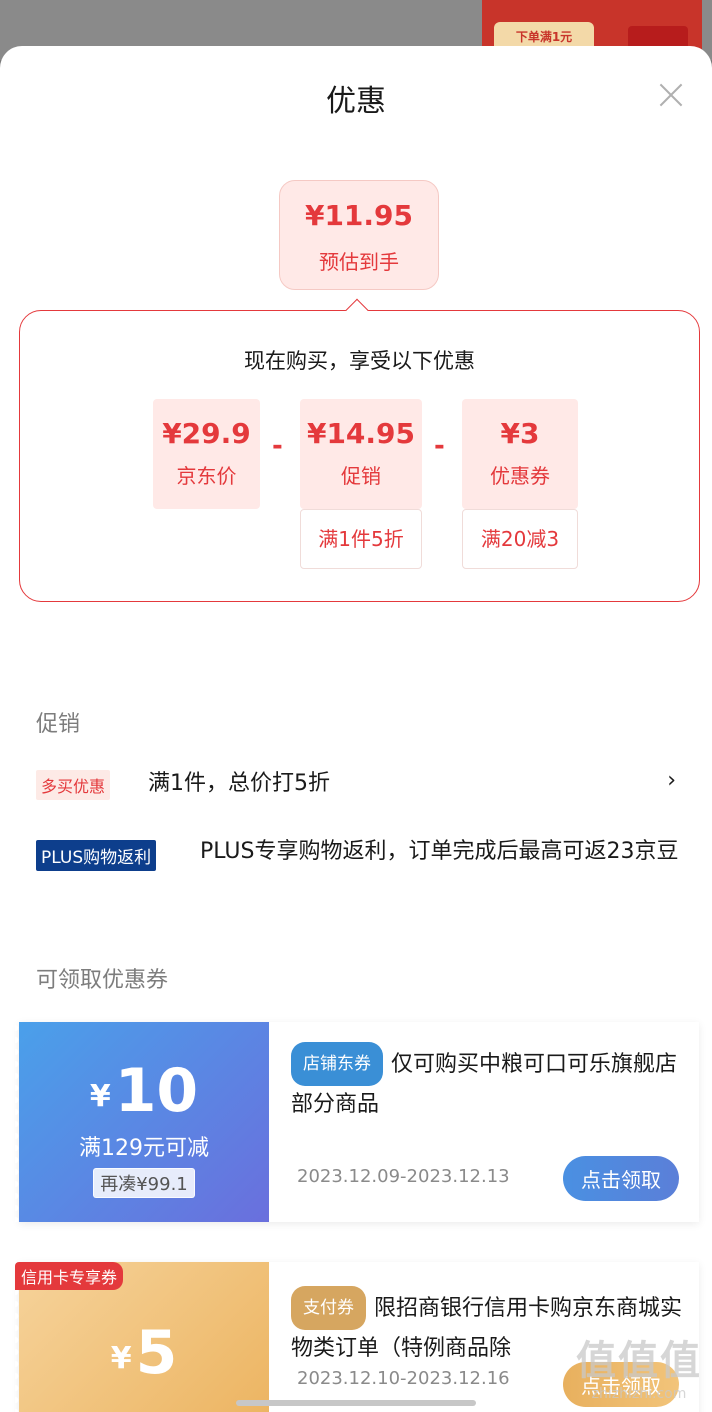  I want to click on breakdown-title: 现在购买，享受以下优惠, so click(359, 361).